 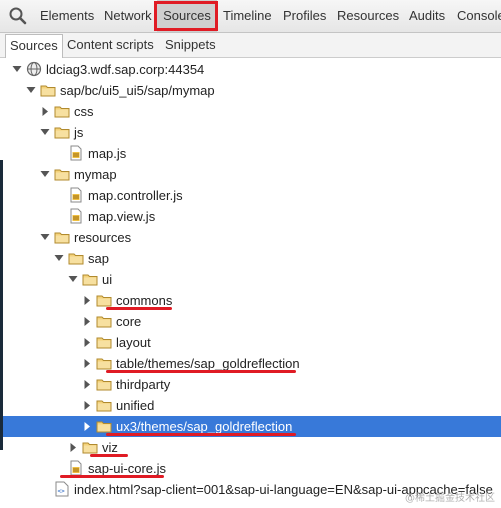 I want to click on tree-row: resources, so click(x=250, y=237).